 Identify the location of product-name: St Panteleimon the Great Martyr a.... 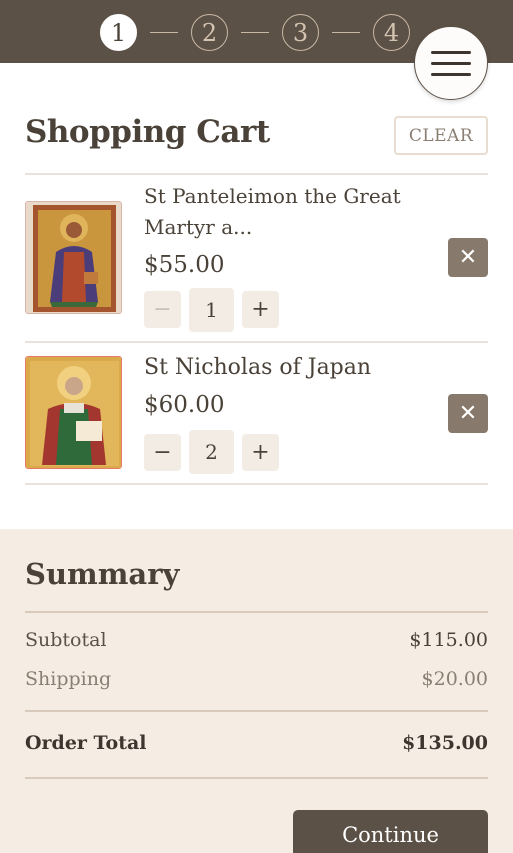
(279, 212).